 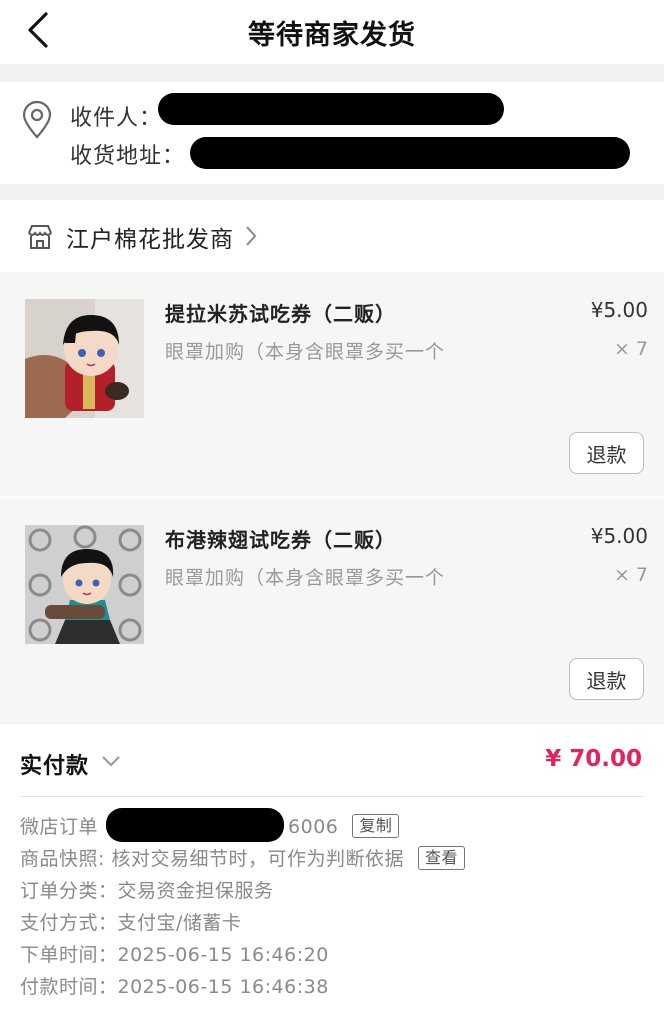 What do you see at coordinates (332, 796) in the screenshot?
I see `section-divider` at bounding box center [332, 796].